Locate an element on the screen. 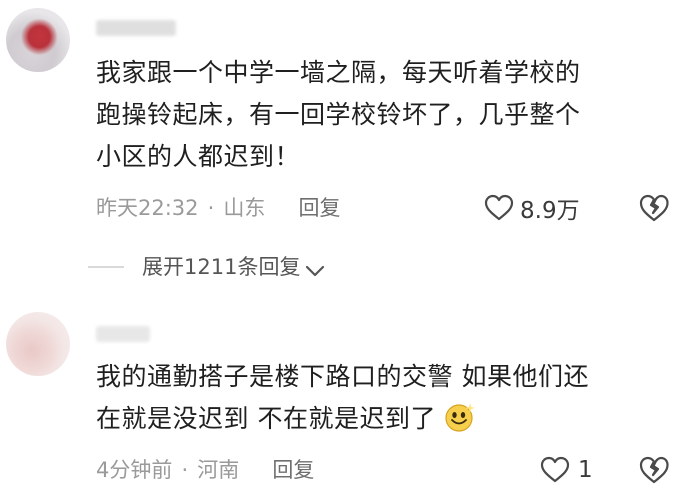 The image size is (690, 497). comment-meta: 4分钟前 · 河南 回复 is located at coordinates (205, 470).